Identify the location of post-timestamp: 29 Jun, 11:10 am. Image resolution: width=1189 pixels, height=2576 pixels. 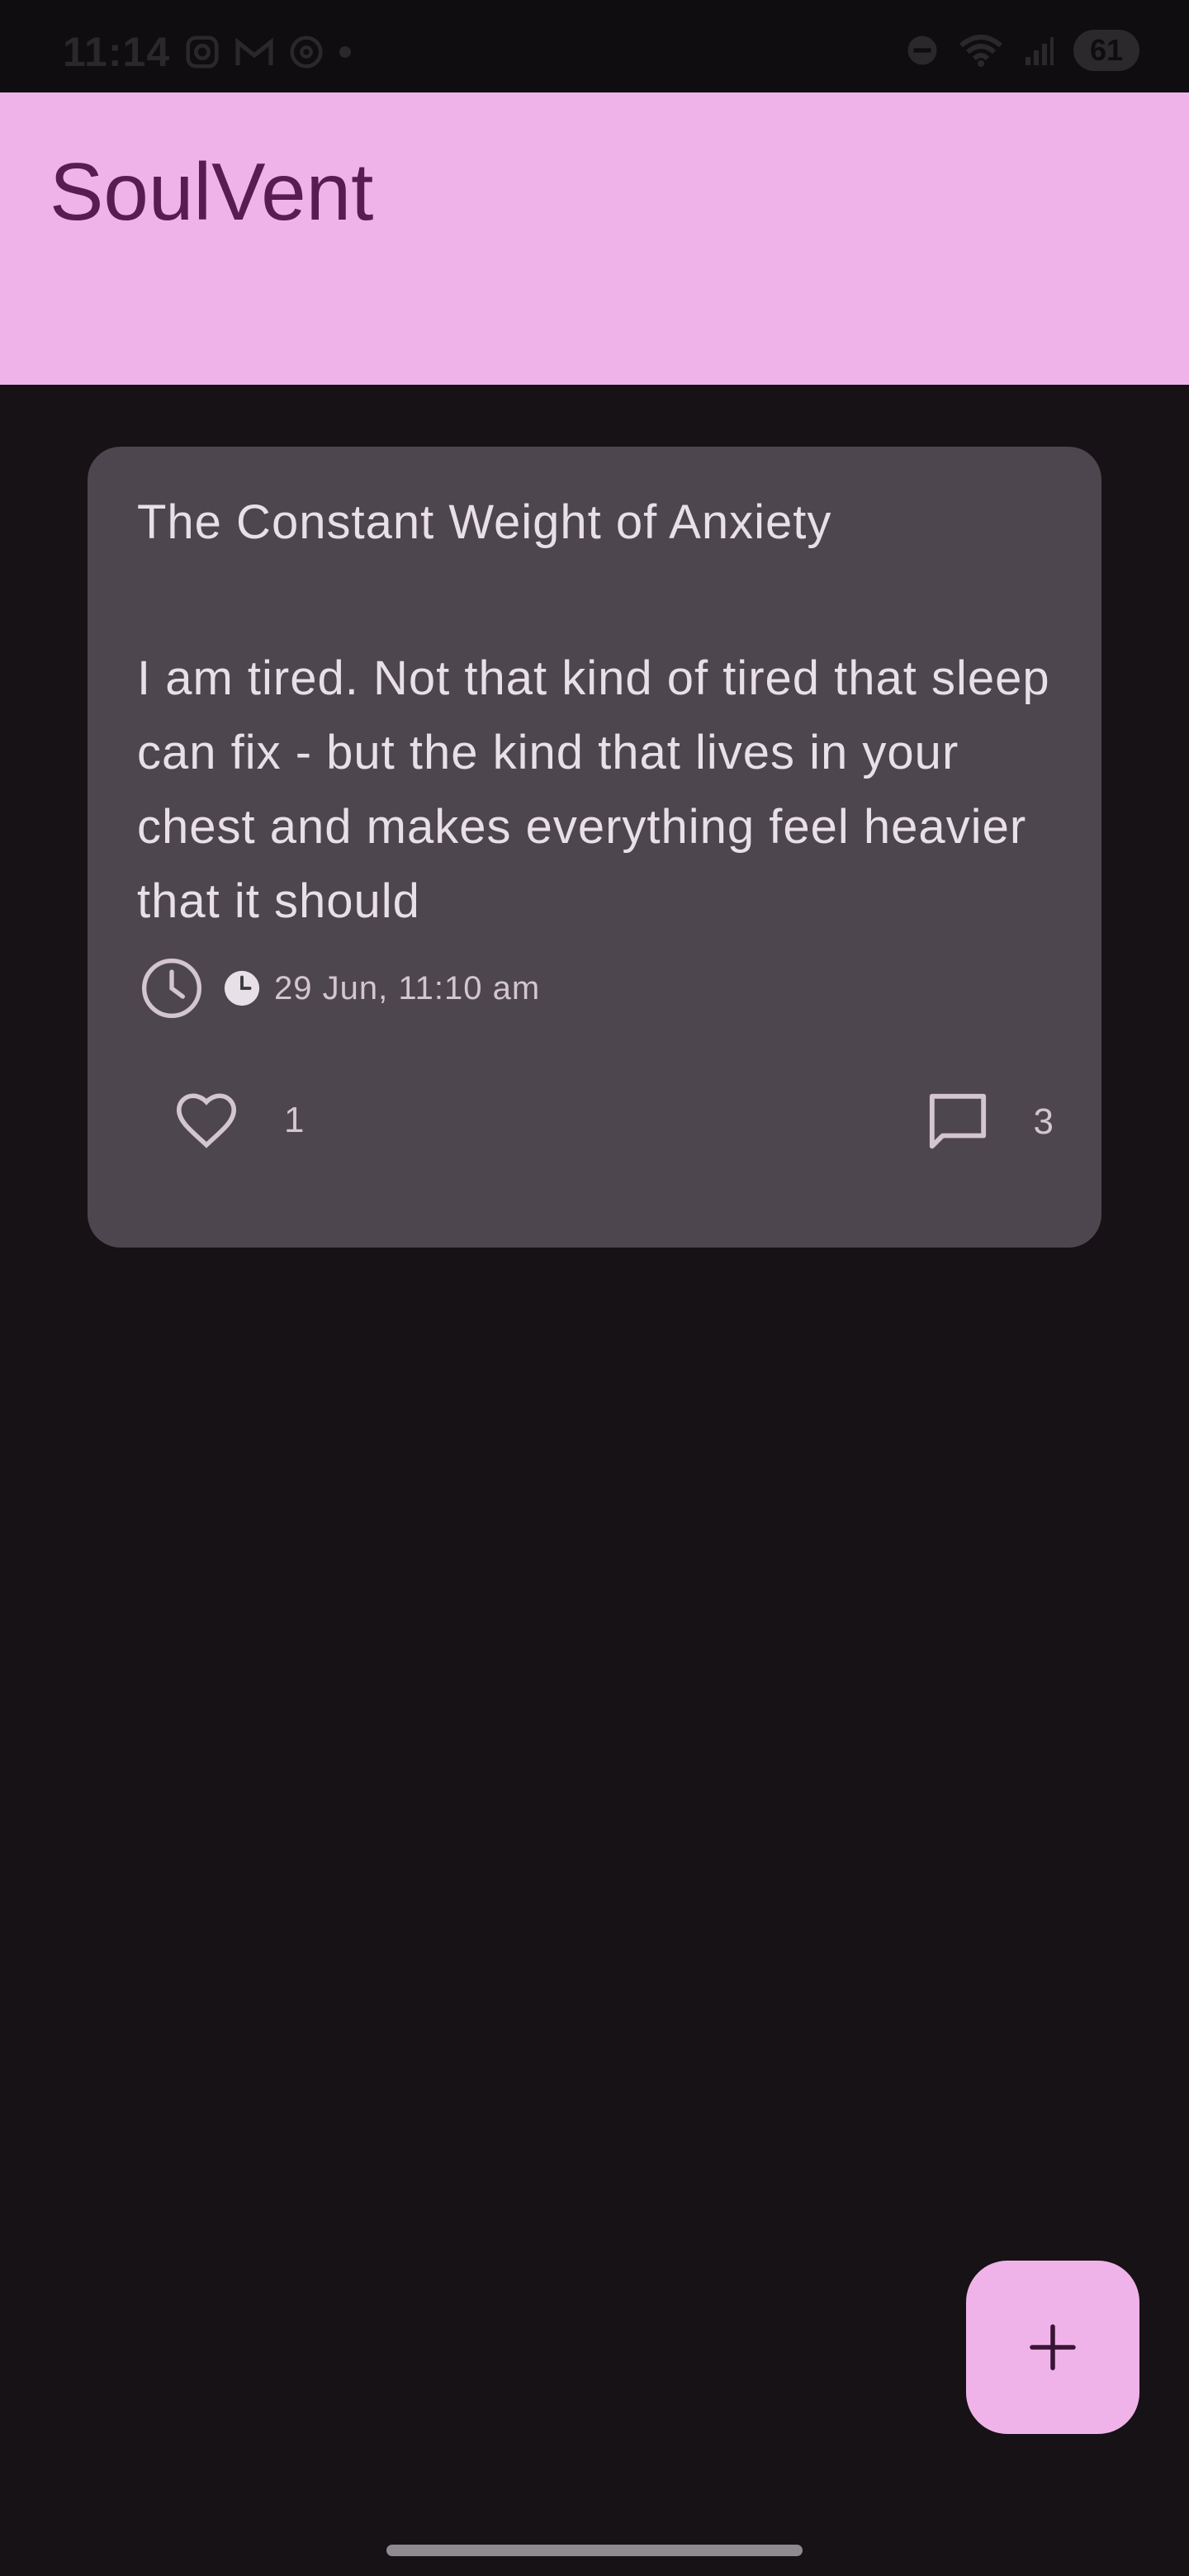
(407, 987).